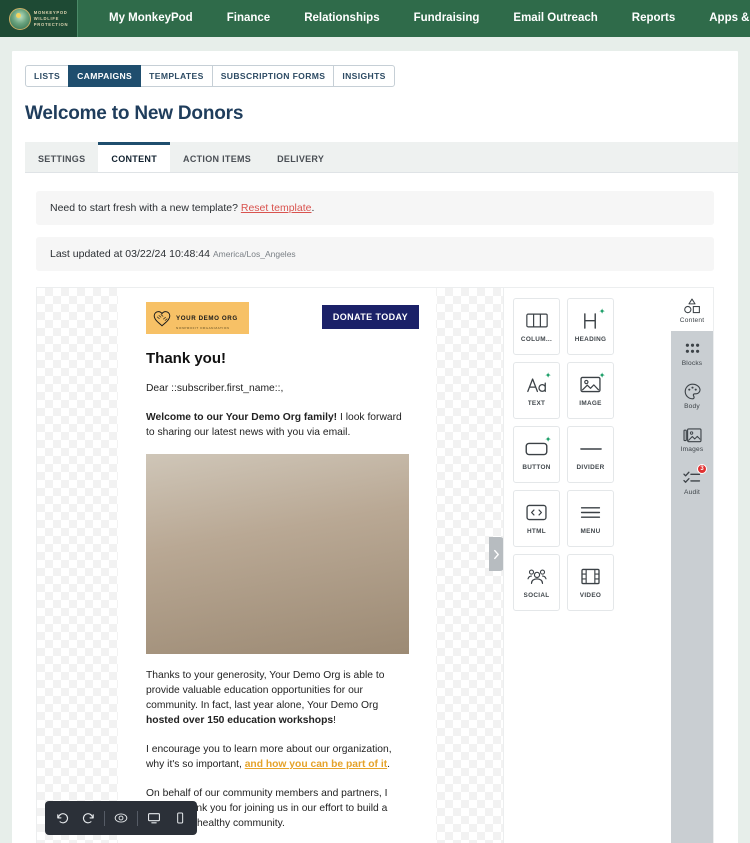 The image size is (750, 843). Describe the element at coordinates (47, 76) in the screenshot. I see `pill-tab-lists: LISTS` at that location.